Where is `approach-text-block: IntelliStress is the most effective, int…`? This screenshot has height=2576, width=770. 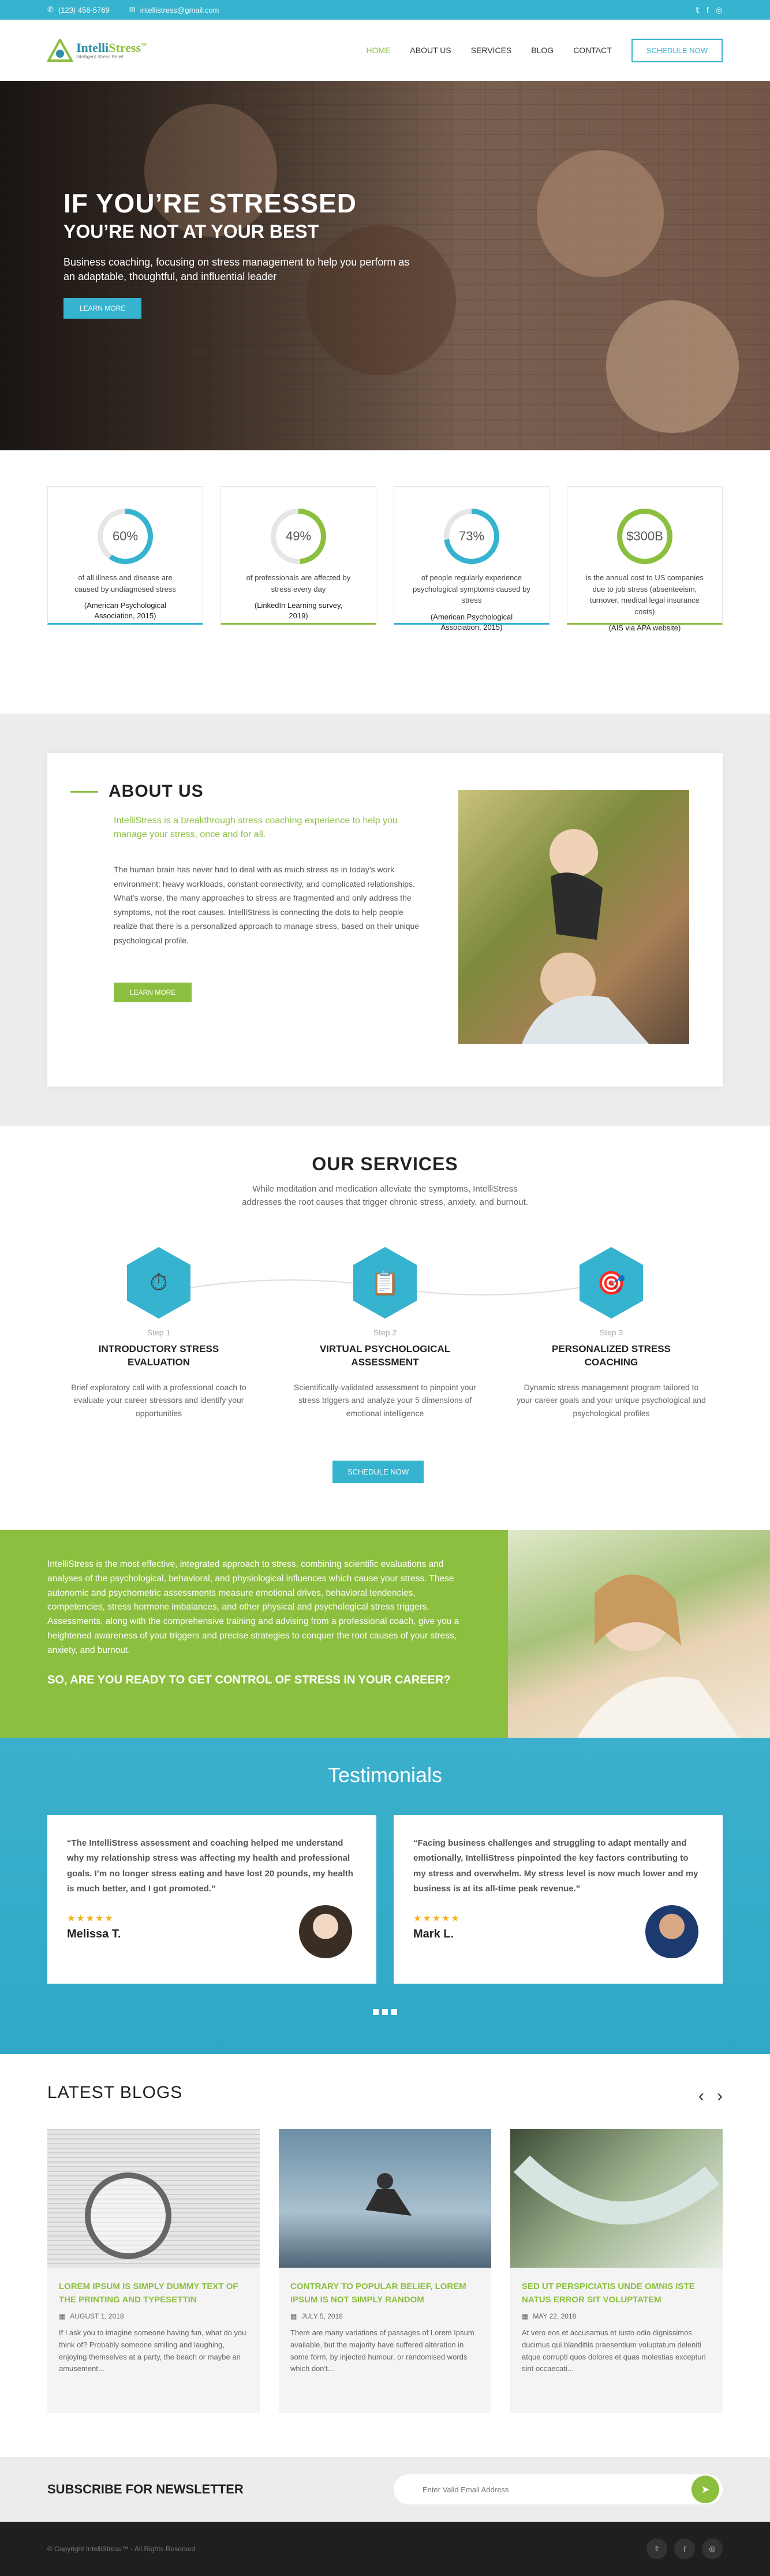 approach-text-block: IntelliStress is the most effective, int… is located at coordinates (254, 1634).